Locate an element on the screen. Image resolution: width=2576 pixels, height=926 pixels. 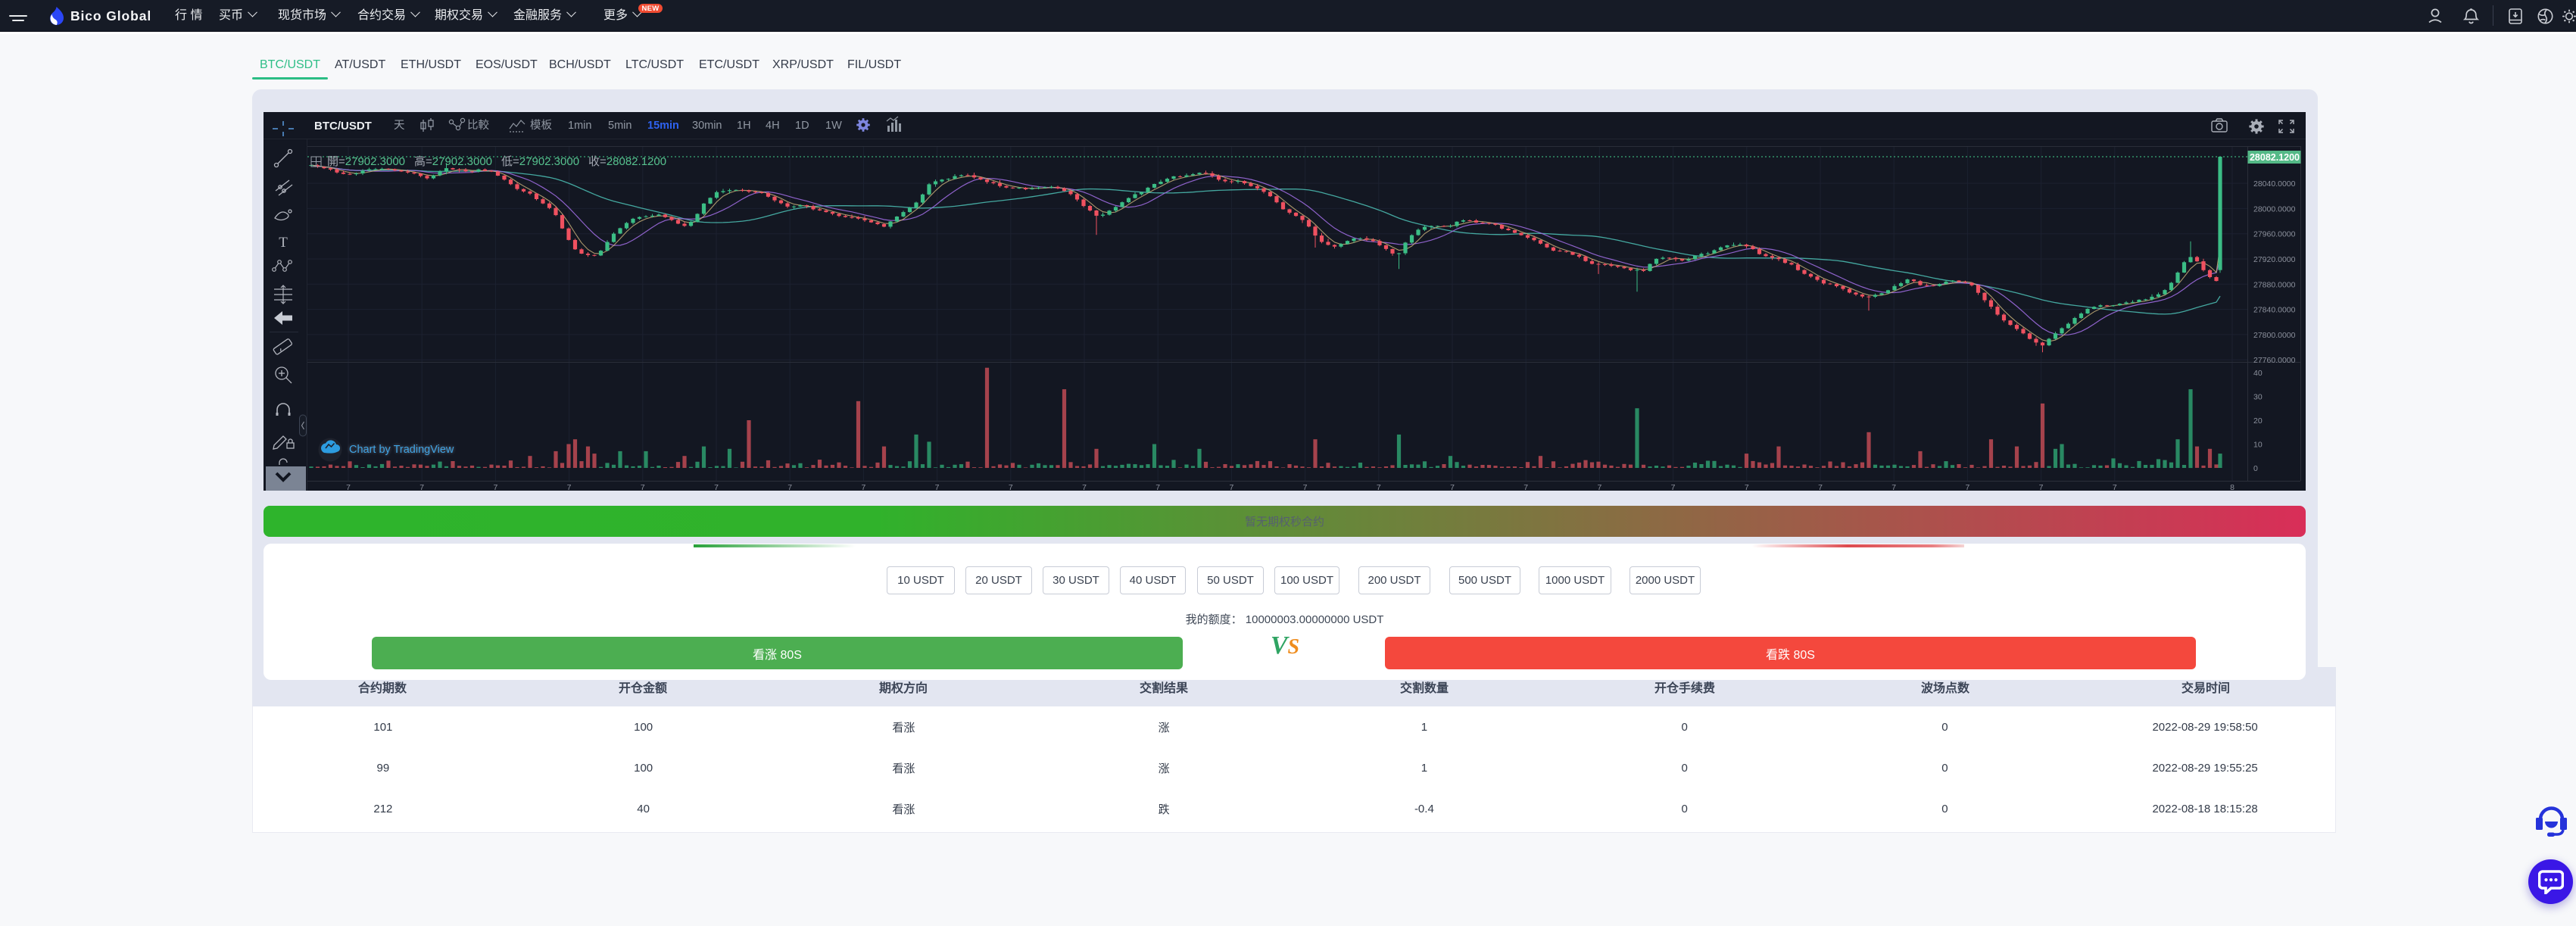
svg-text: 20 is located at coordinates (2258, 421).